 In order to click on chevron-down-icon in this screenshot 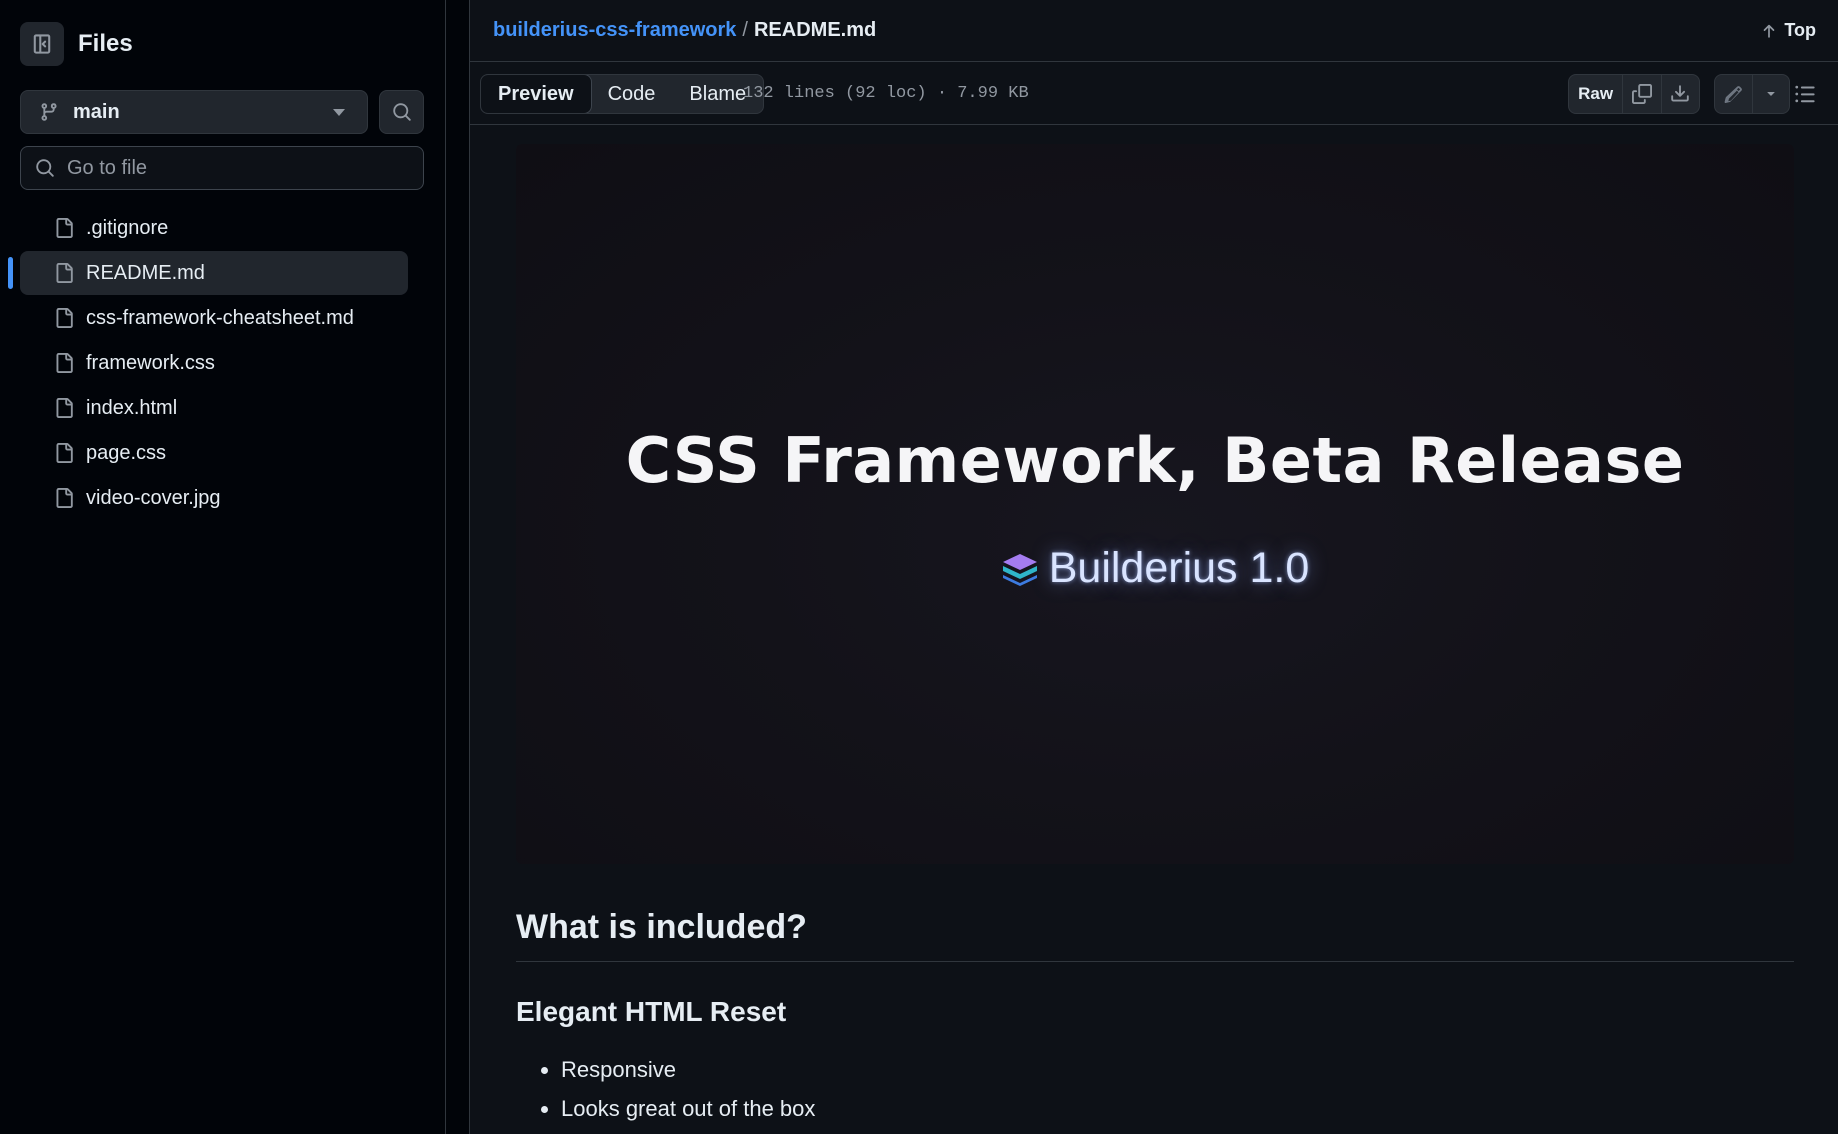, I will do `click(339, 112)`.